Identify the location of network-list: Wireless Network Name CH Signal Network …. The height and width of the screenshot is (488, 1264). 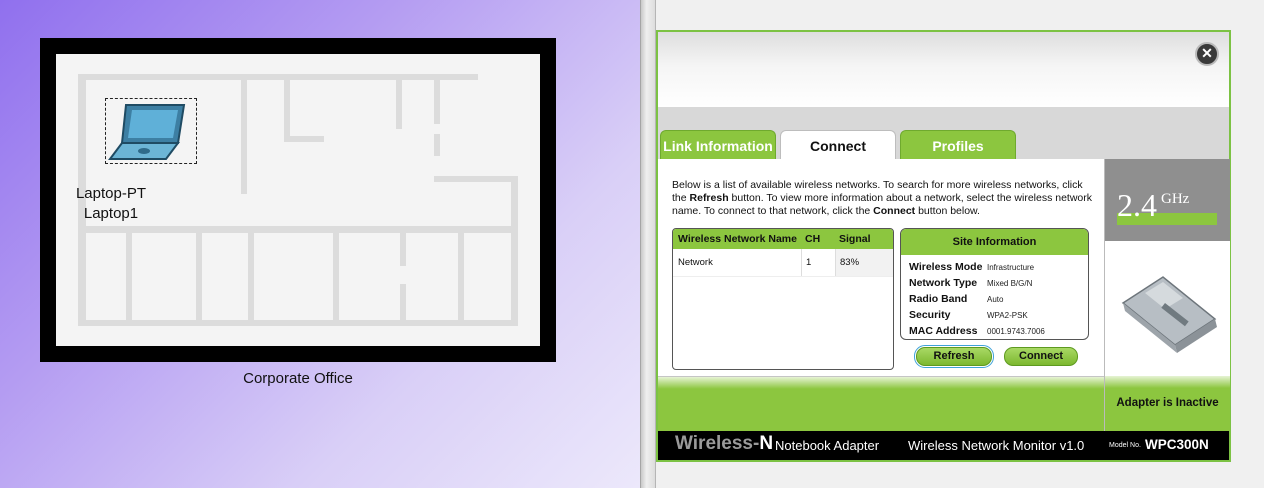
(783, 299).